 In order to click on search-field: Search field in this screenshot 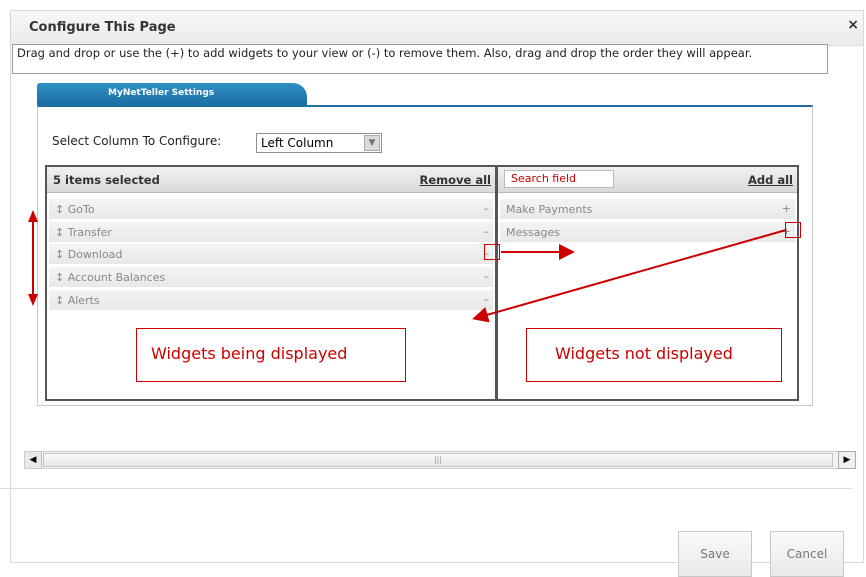, I will do `click(559, 179)`.